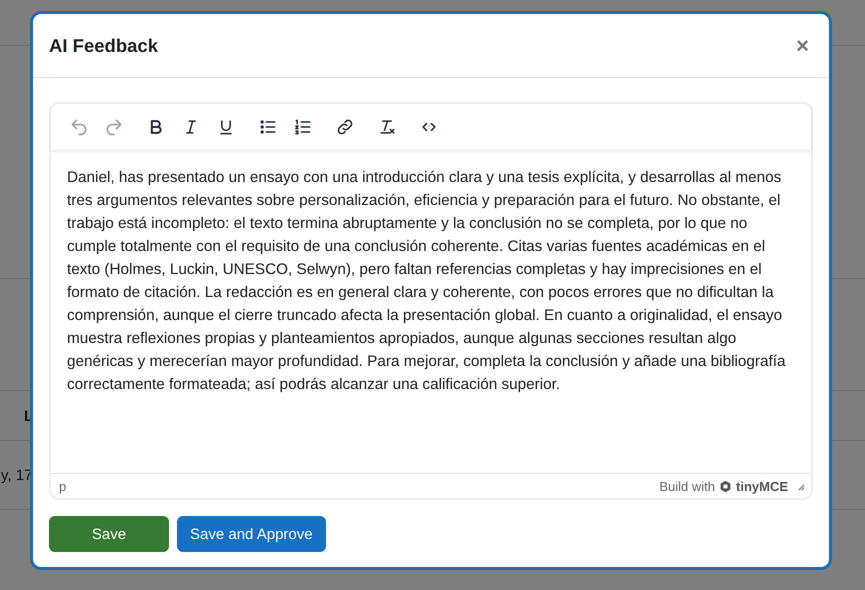 The height and width of the screenshot is (590, 865). What do you see at coordinates (345, 127) in the screenshot?
I see `link-icon` at bounding box center [345, 127].